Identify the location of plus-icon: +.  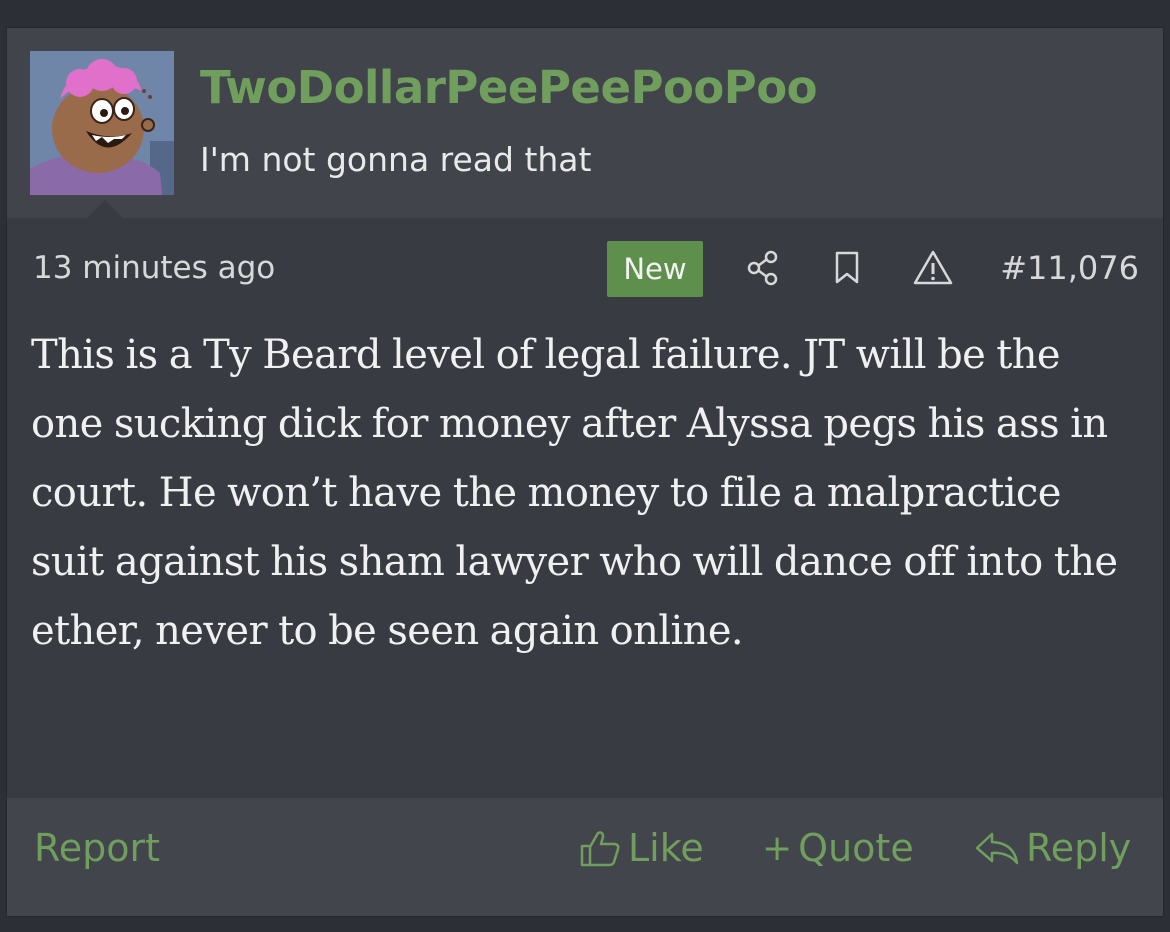
(777, 848).